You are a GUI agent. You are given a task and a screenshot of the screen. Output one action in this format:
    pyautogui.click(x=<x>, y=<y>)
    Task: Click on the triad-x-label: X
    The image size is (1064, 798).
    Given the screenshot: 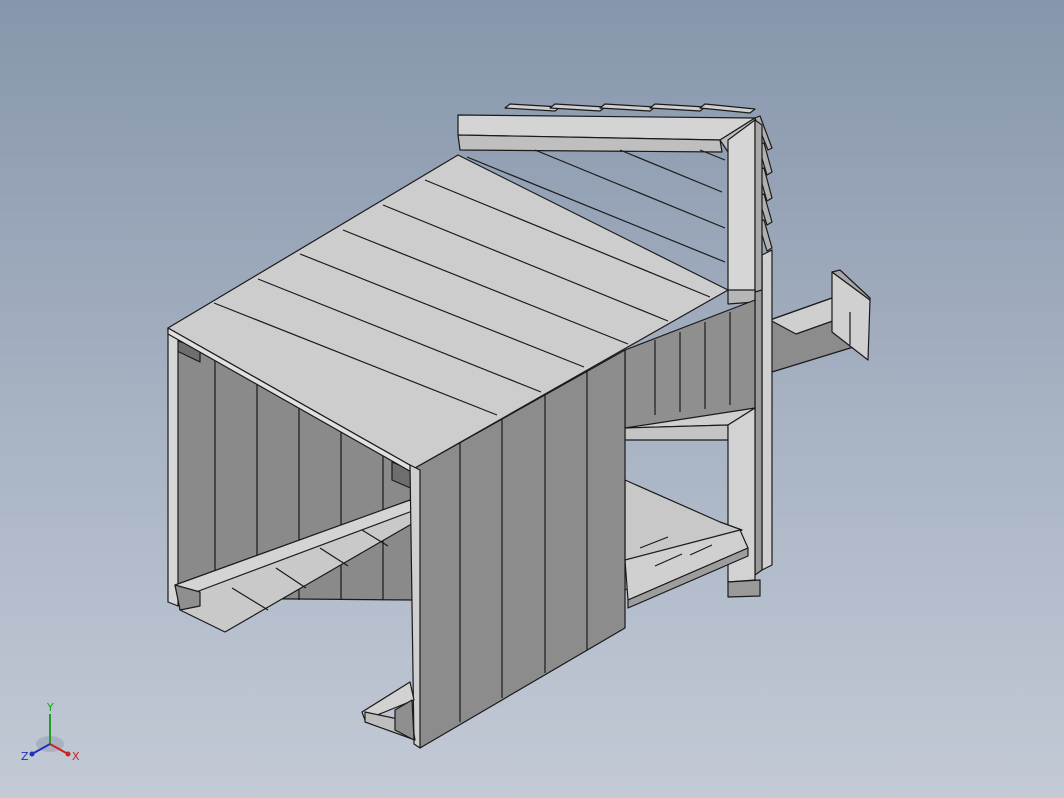 What is the action you would take?
    pyautogui.click(x=76, y=756)
    